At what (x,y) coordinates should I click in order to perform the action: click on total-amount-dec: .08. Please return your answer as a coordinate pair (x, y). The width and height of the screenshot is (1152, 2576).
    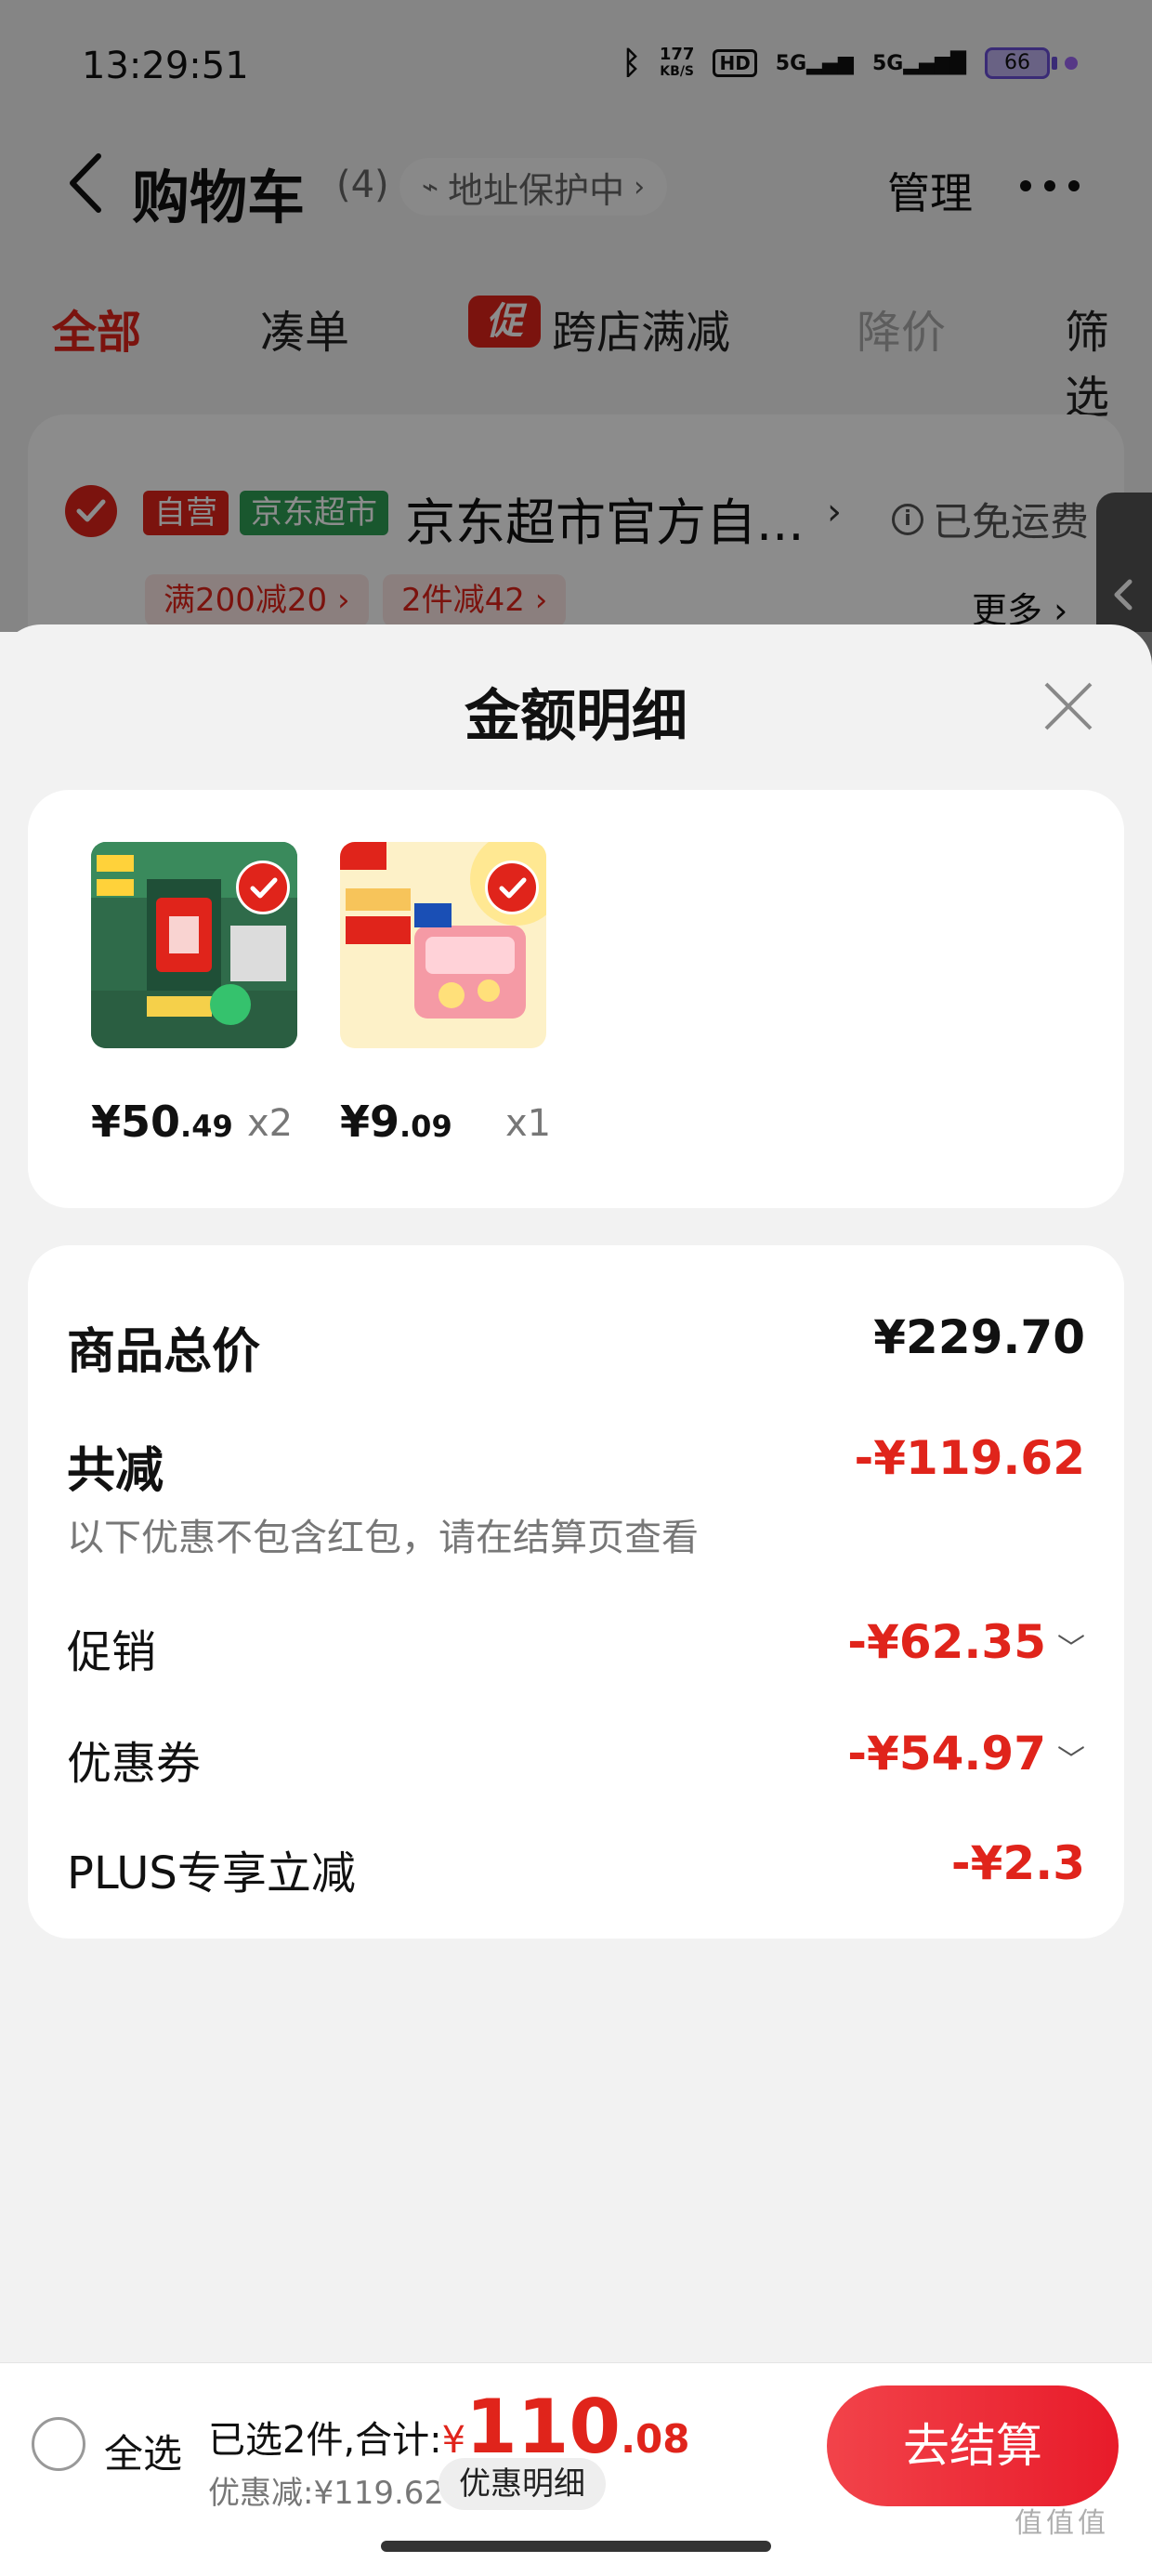
    Looking at the image, I should click on (655, 2439).